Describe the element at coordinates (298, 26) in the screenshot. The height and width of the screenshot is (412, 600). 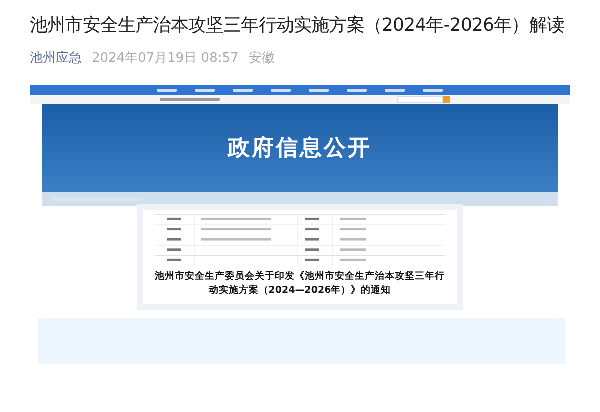
I see `article-title: 池州市安全生产治本攻坚三年行动实施方案（2024年-2026年）解读` at that location.